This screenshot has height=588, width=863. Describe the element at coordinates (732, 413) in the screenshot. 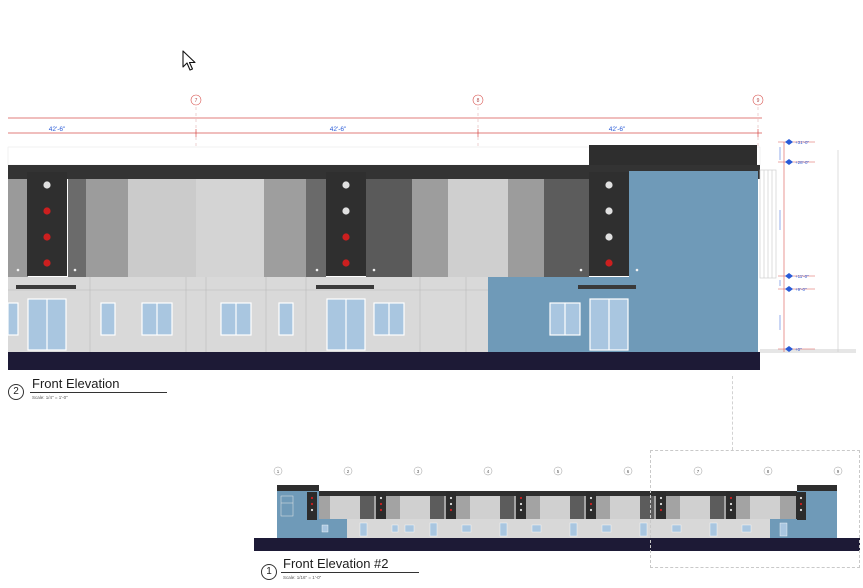

I see `callout-leader` at that location.